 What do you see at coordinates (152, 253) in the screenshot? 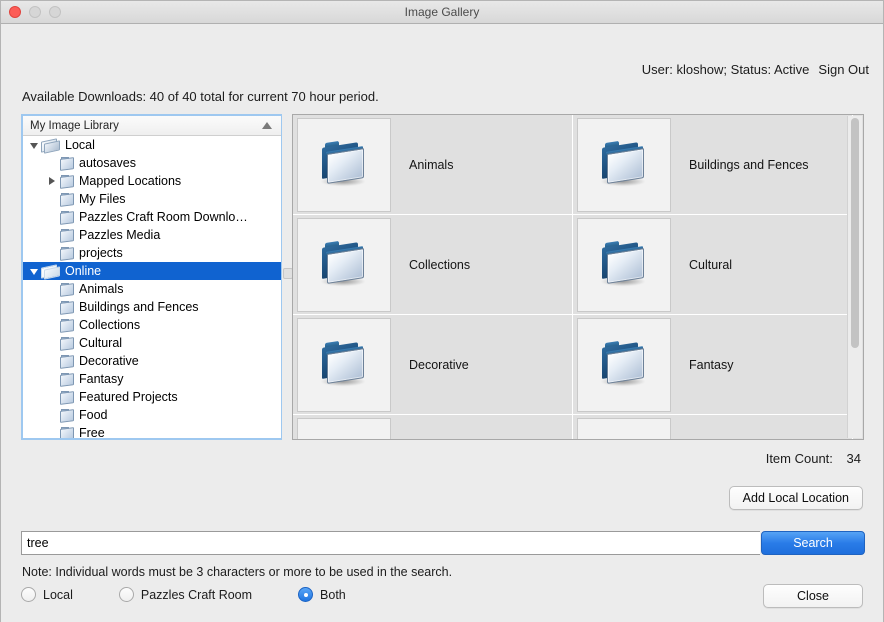
I see `tree-item: projects` at bounding box center [152, 253].